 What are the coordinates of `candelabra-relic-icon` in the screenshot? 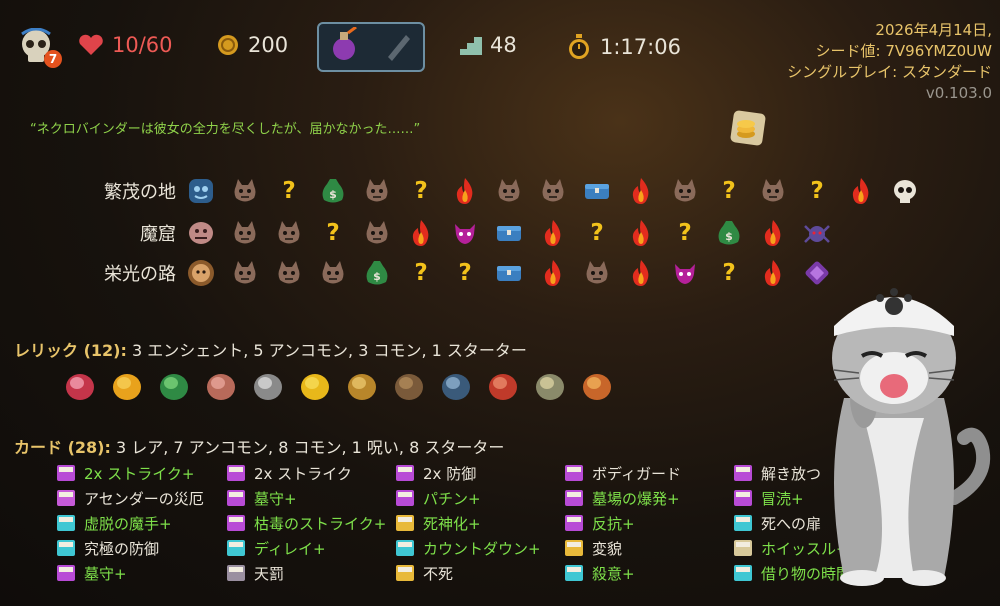 It's located at (550, 386).